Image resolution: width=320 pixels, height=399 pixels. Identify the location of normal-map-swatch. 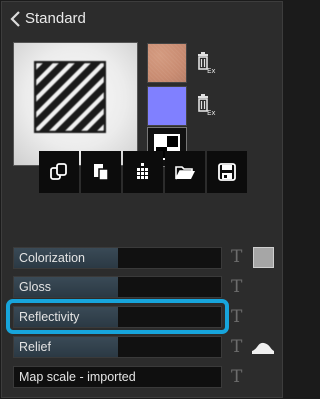
(167, 106).